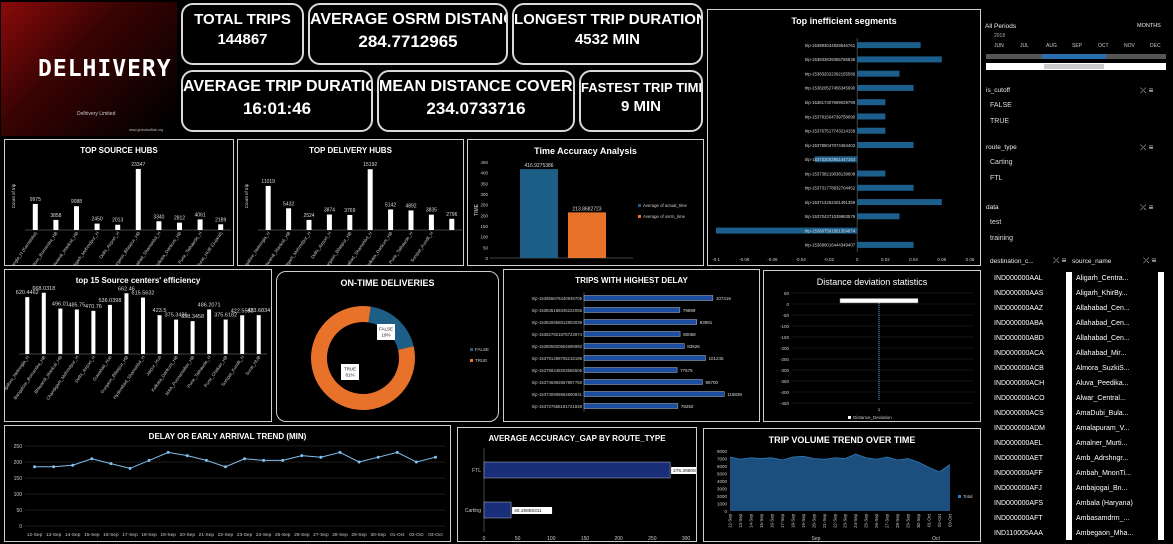 Image resolution: width=1173 pixels, height=544 pixels. Describe the element at coordinates (1104, 503) in the screenshot. I see `source-name: Ambala (Haryana)` at that location.